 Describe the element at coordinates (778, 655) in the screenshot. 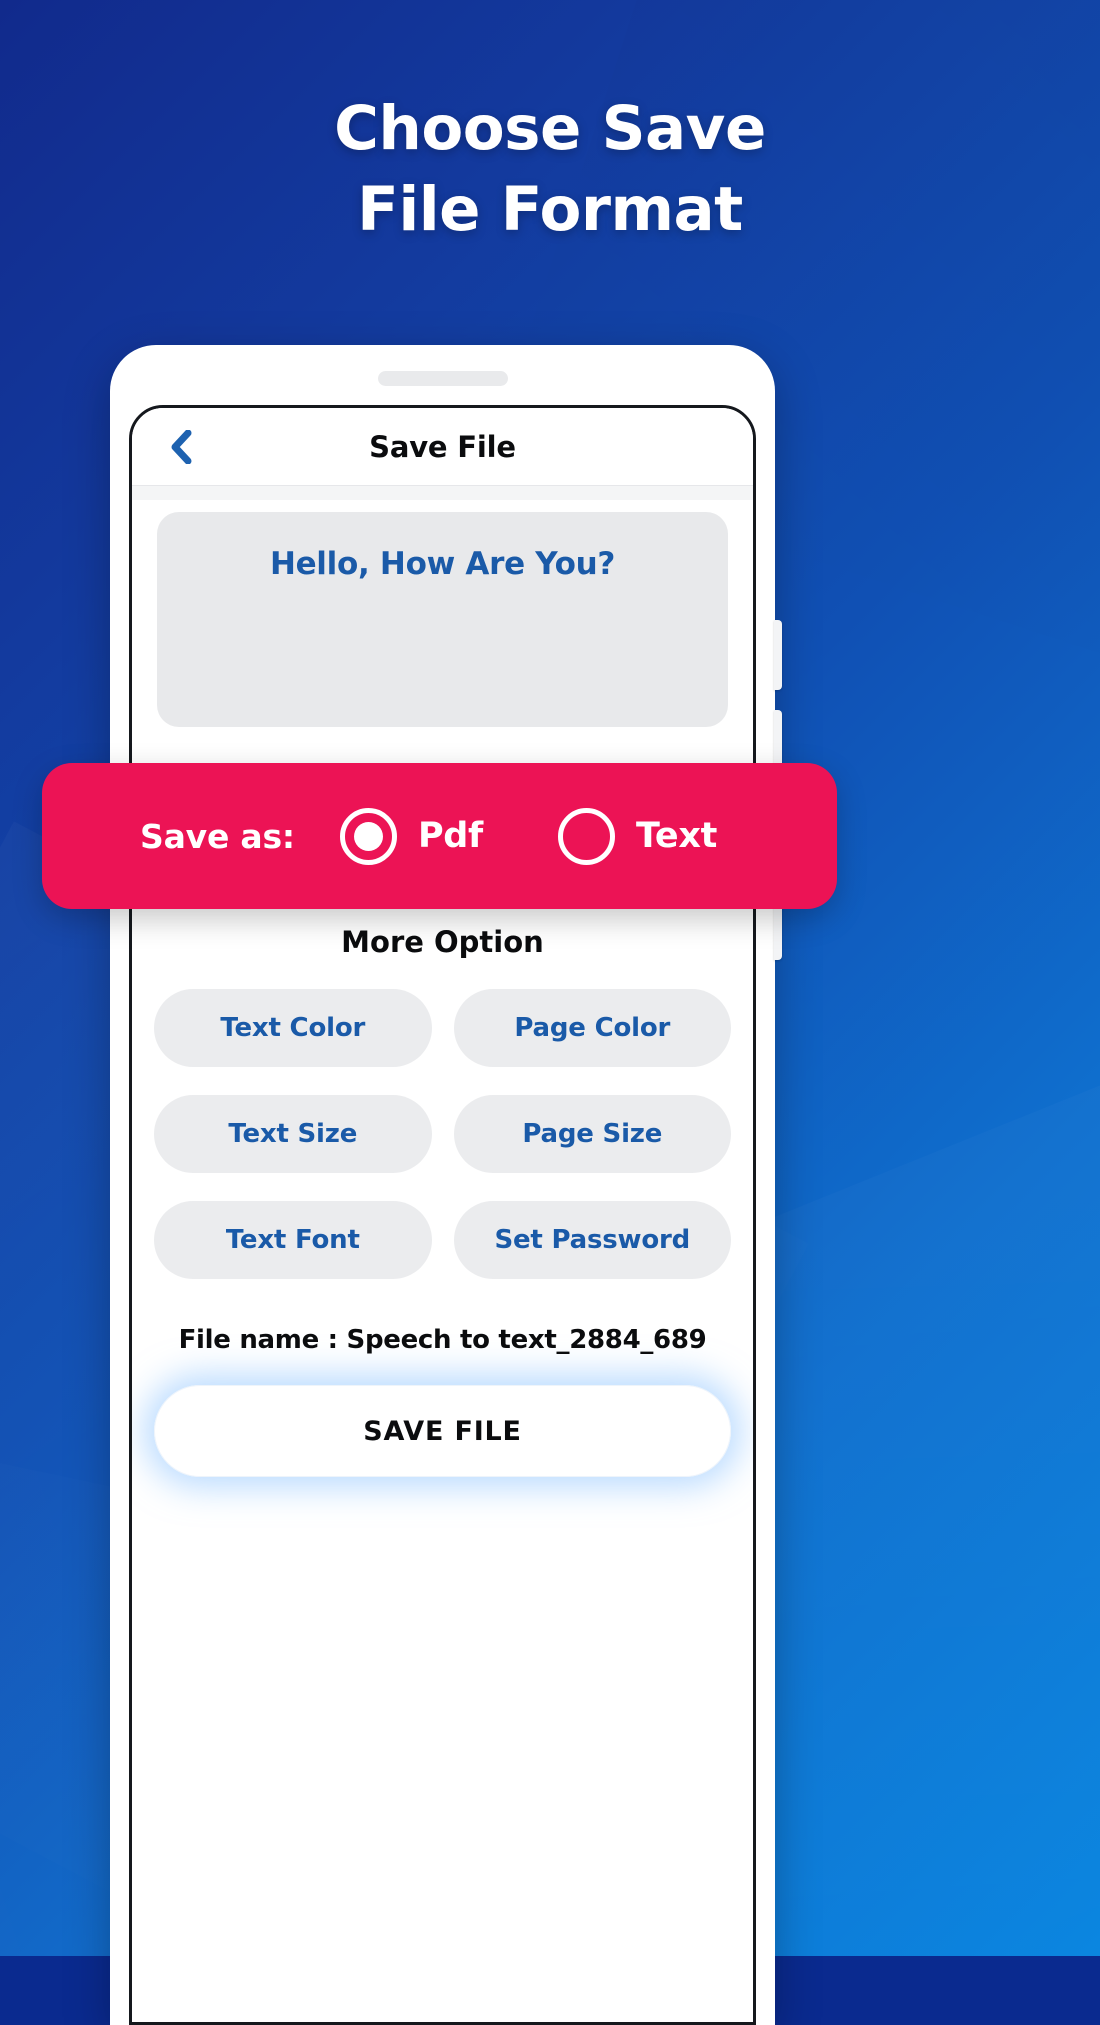

I see `phone-side-button-top` at that location.